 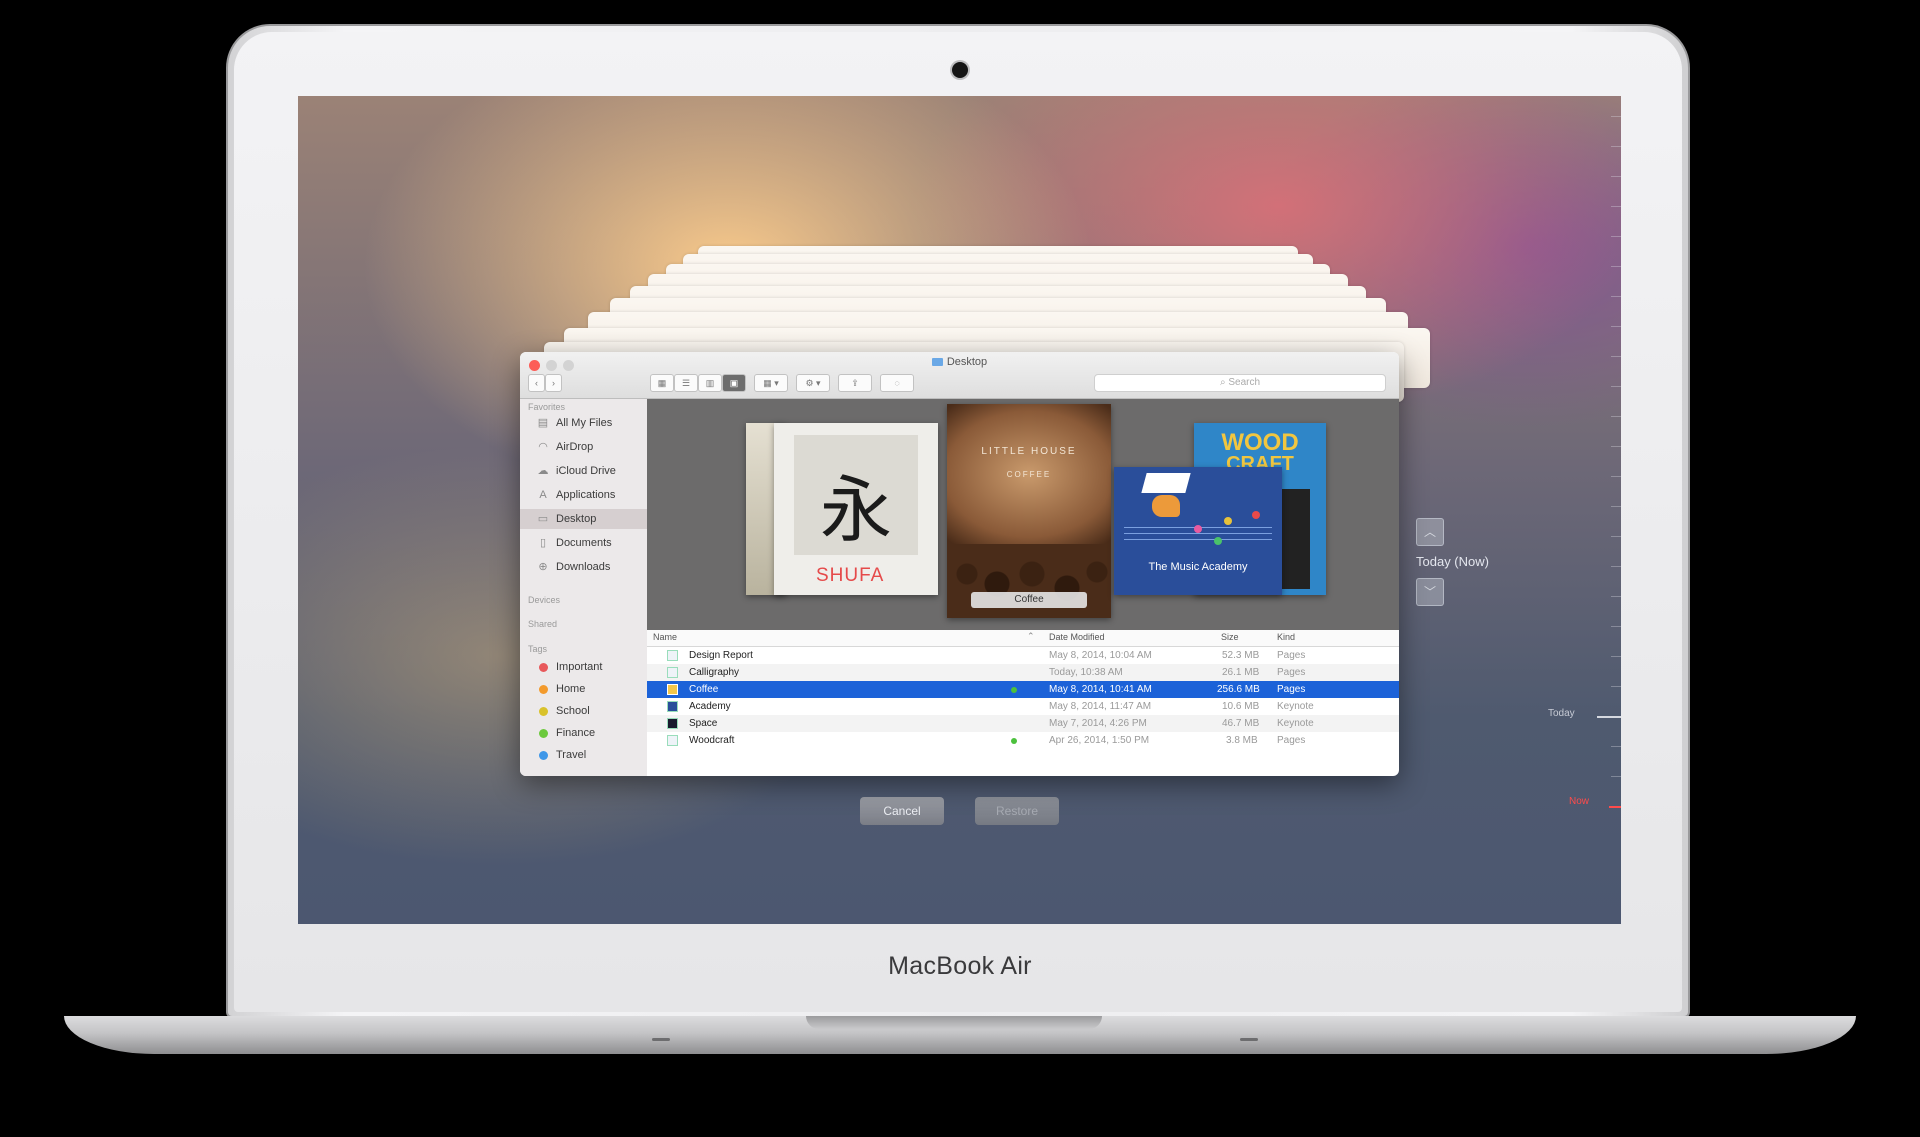 I want to click on sidebar-tag-school: School, so click(x=583, y=711).